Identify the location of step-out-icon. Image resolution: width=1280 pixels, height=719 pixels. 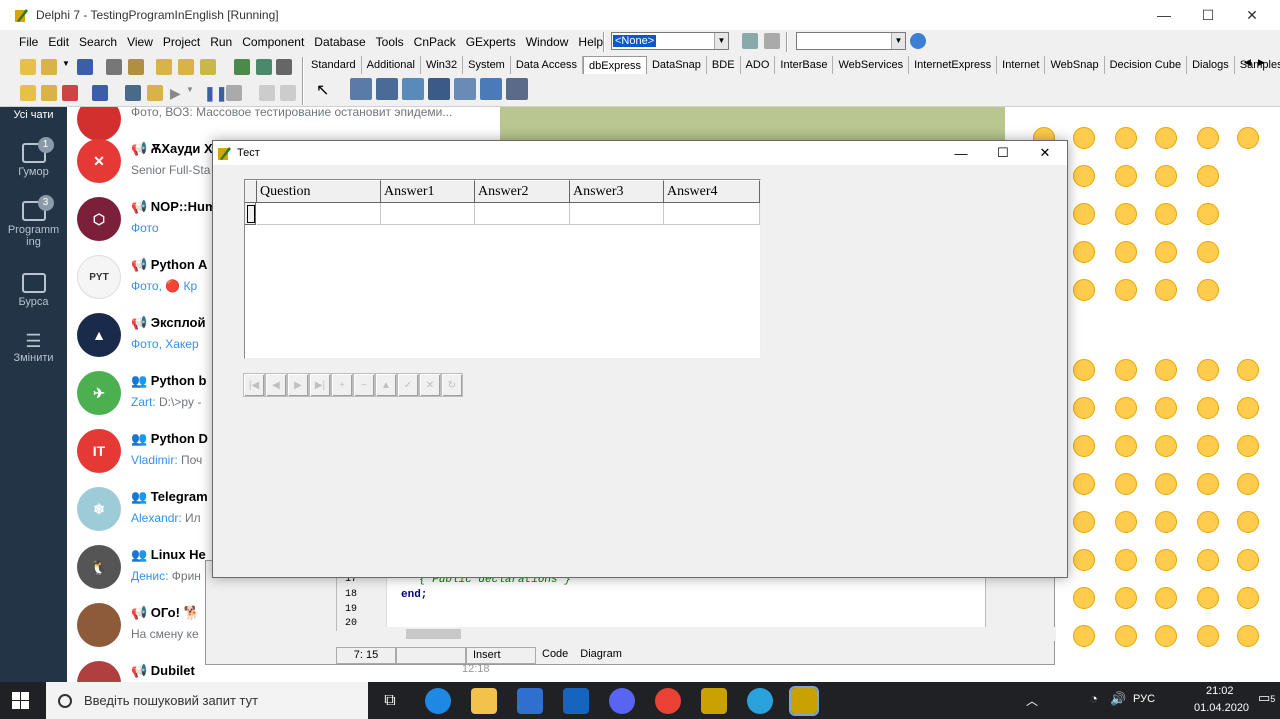
(288, 93).